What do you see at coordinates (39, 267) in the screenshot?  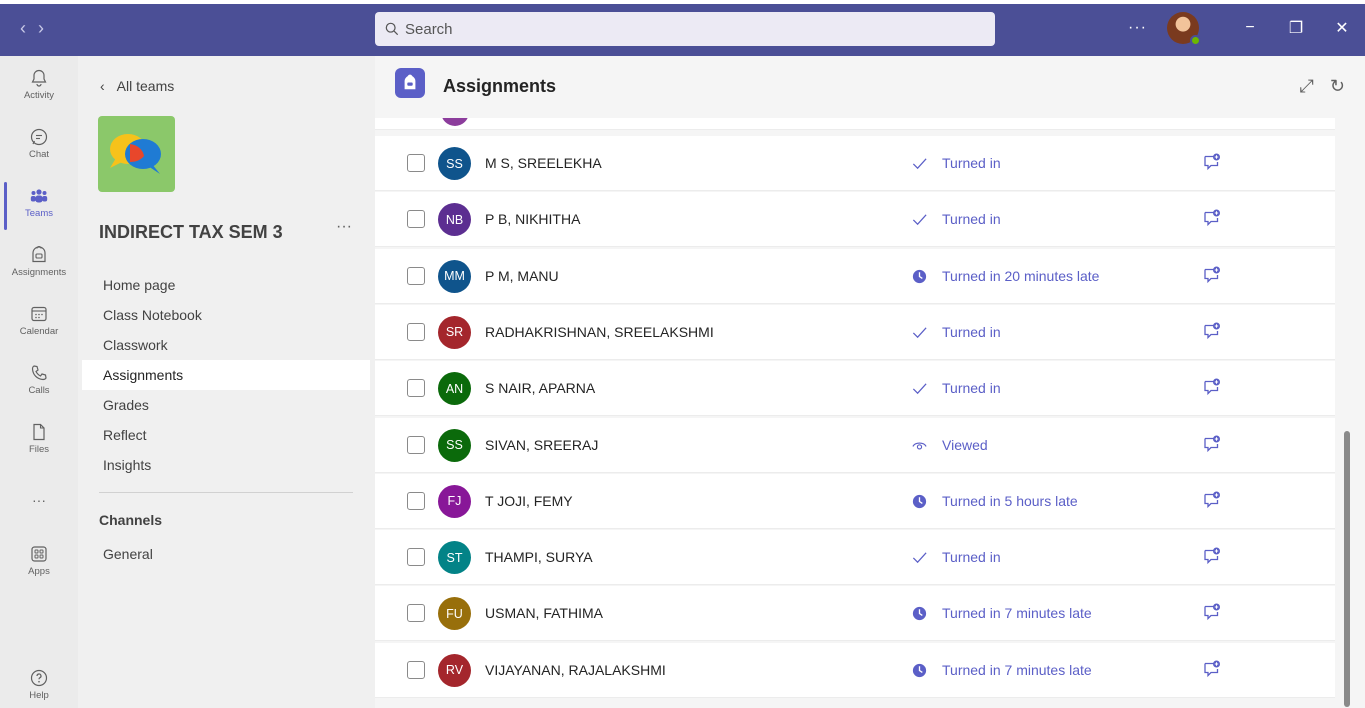 I see `rail-item-assignments: Assignments` at bounding box center [39, 267].